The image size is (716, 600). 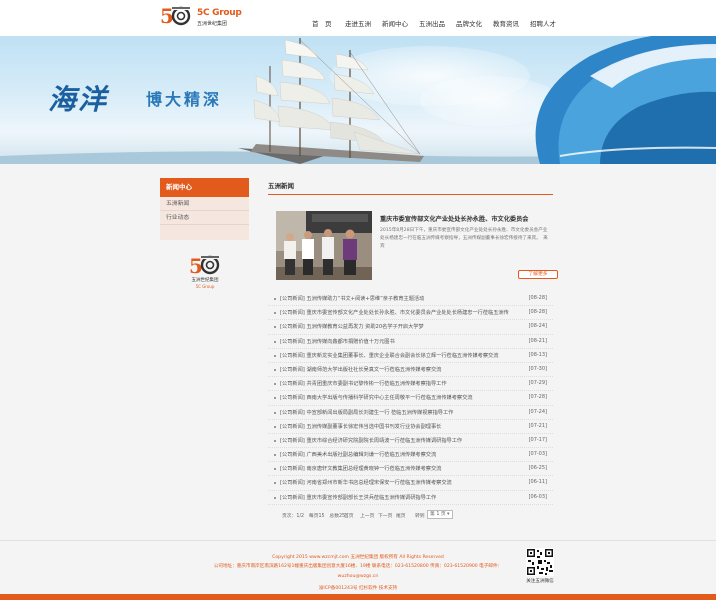 I want to click on news-title: [公司新闻] 重庆市综合经济研究院副院长周靖波一行莅临五洲传媒调研指导工作, so click(x=400, y=440).